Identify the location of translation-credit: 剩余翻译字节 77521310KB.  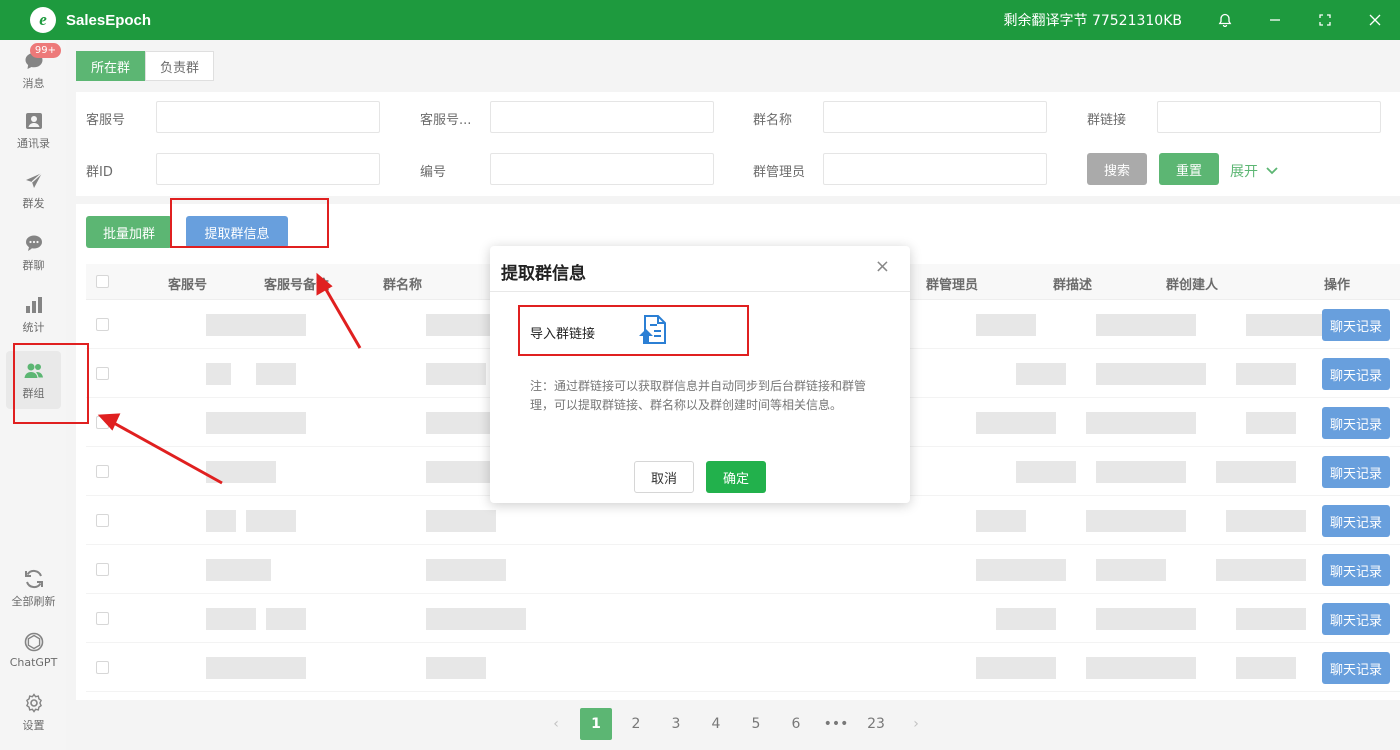
(1093, 21).